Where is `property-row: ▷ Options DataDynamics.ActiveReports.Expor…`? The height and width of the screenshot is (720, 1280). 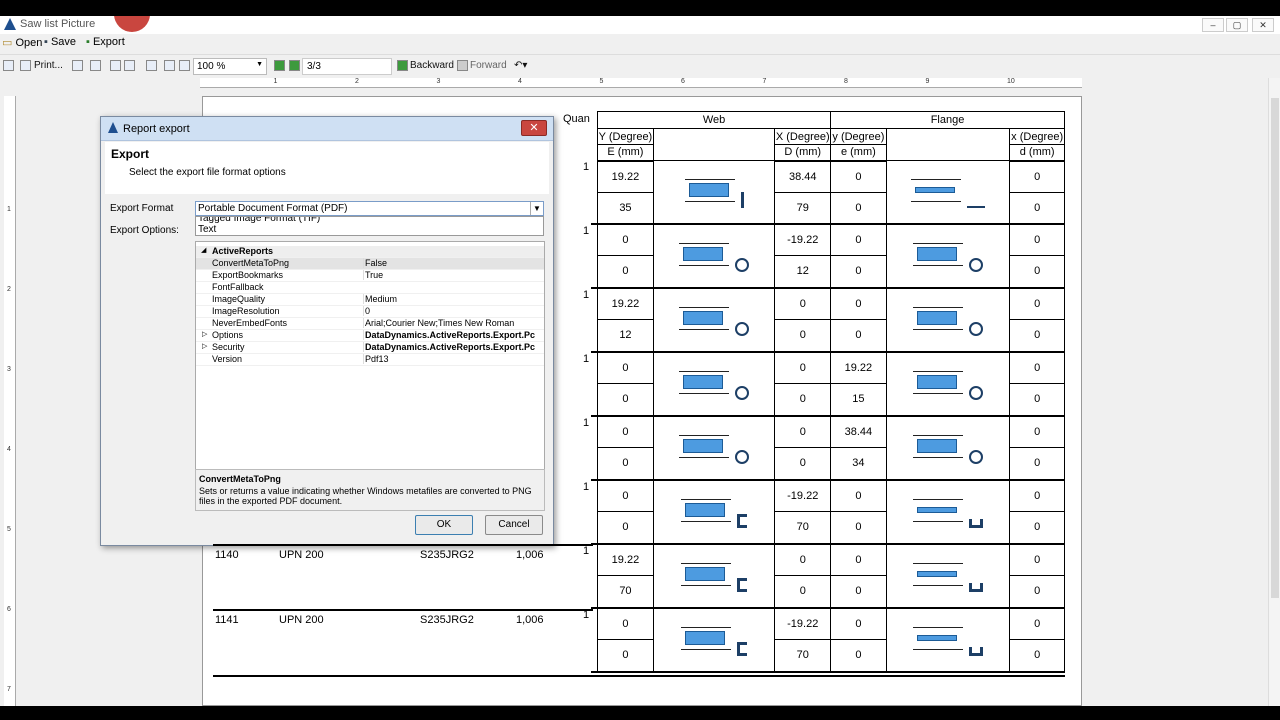 property-row: ▷ Options DataDynamics.ActiveReports.Expor… is located at coordinates (370, 336).